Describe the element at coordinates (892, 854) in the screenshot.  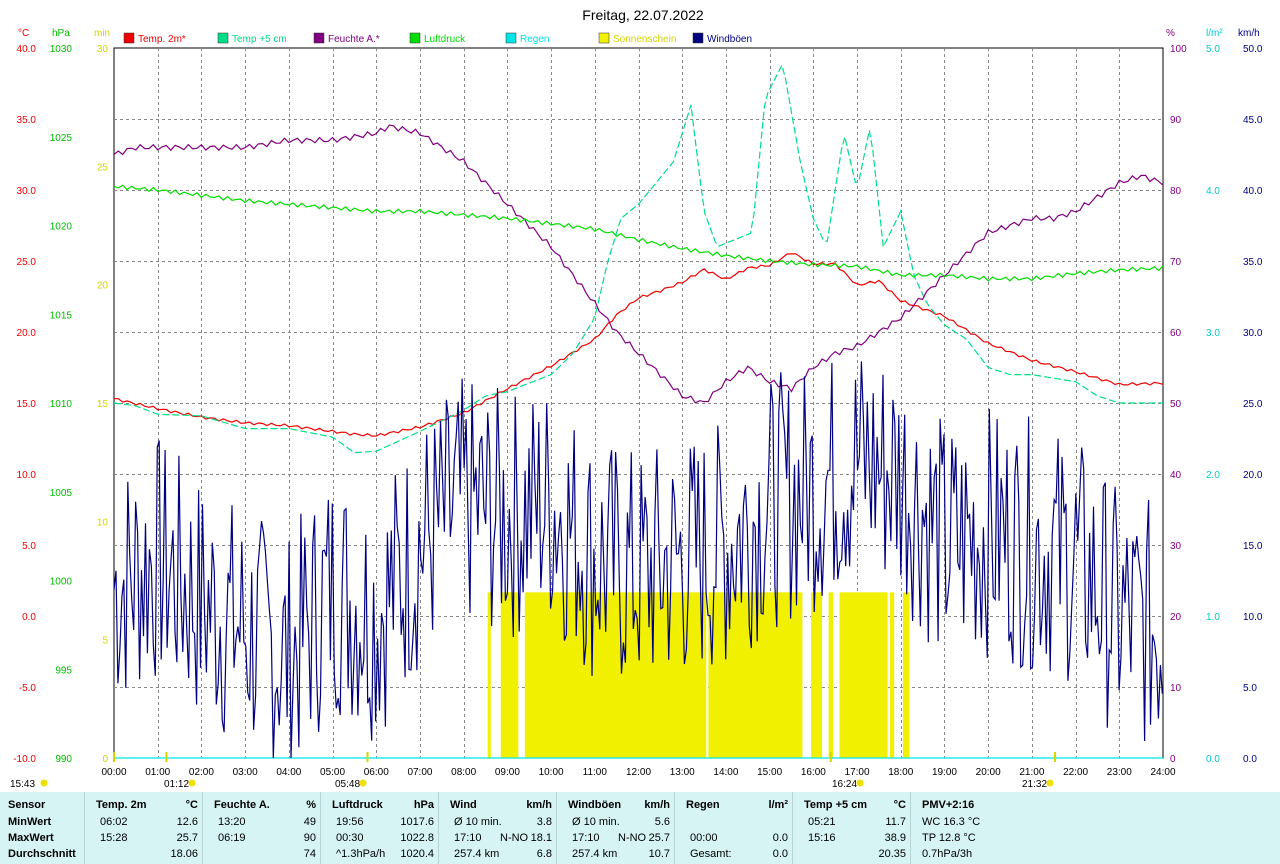
I see `stats-value: 20.35` at that location.